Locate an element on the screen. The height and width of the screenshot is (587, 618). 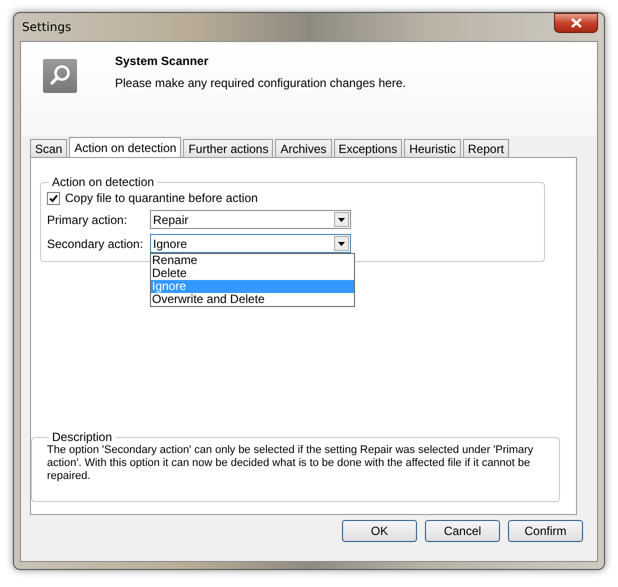
checkbox is located at coordinates (53, 198).